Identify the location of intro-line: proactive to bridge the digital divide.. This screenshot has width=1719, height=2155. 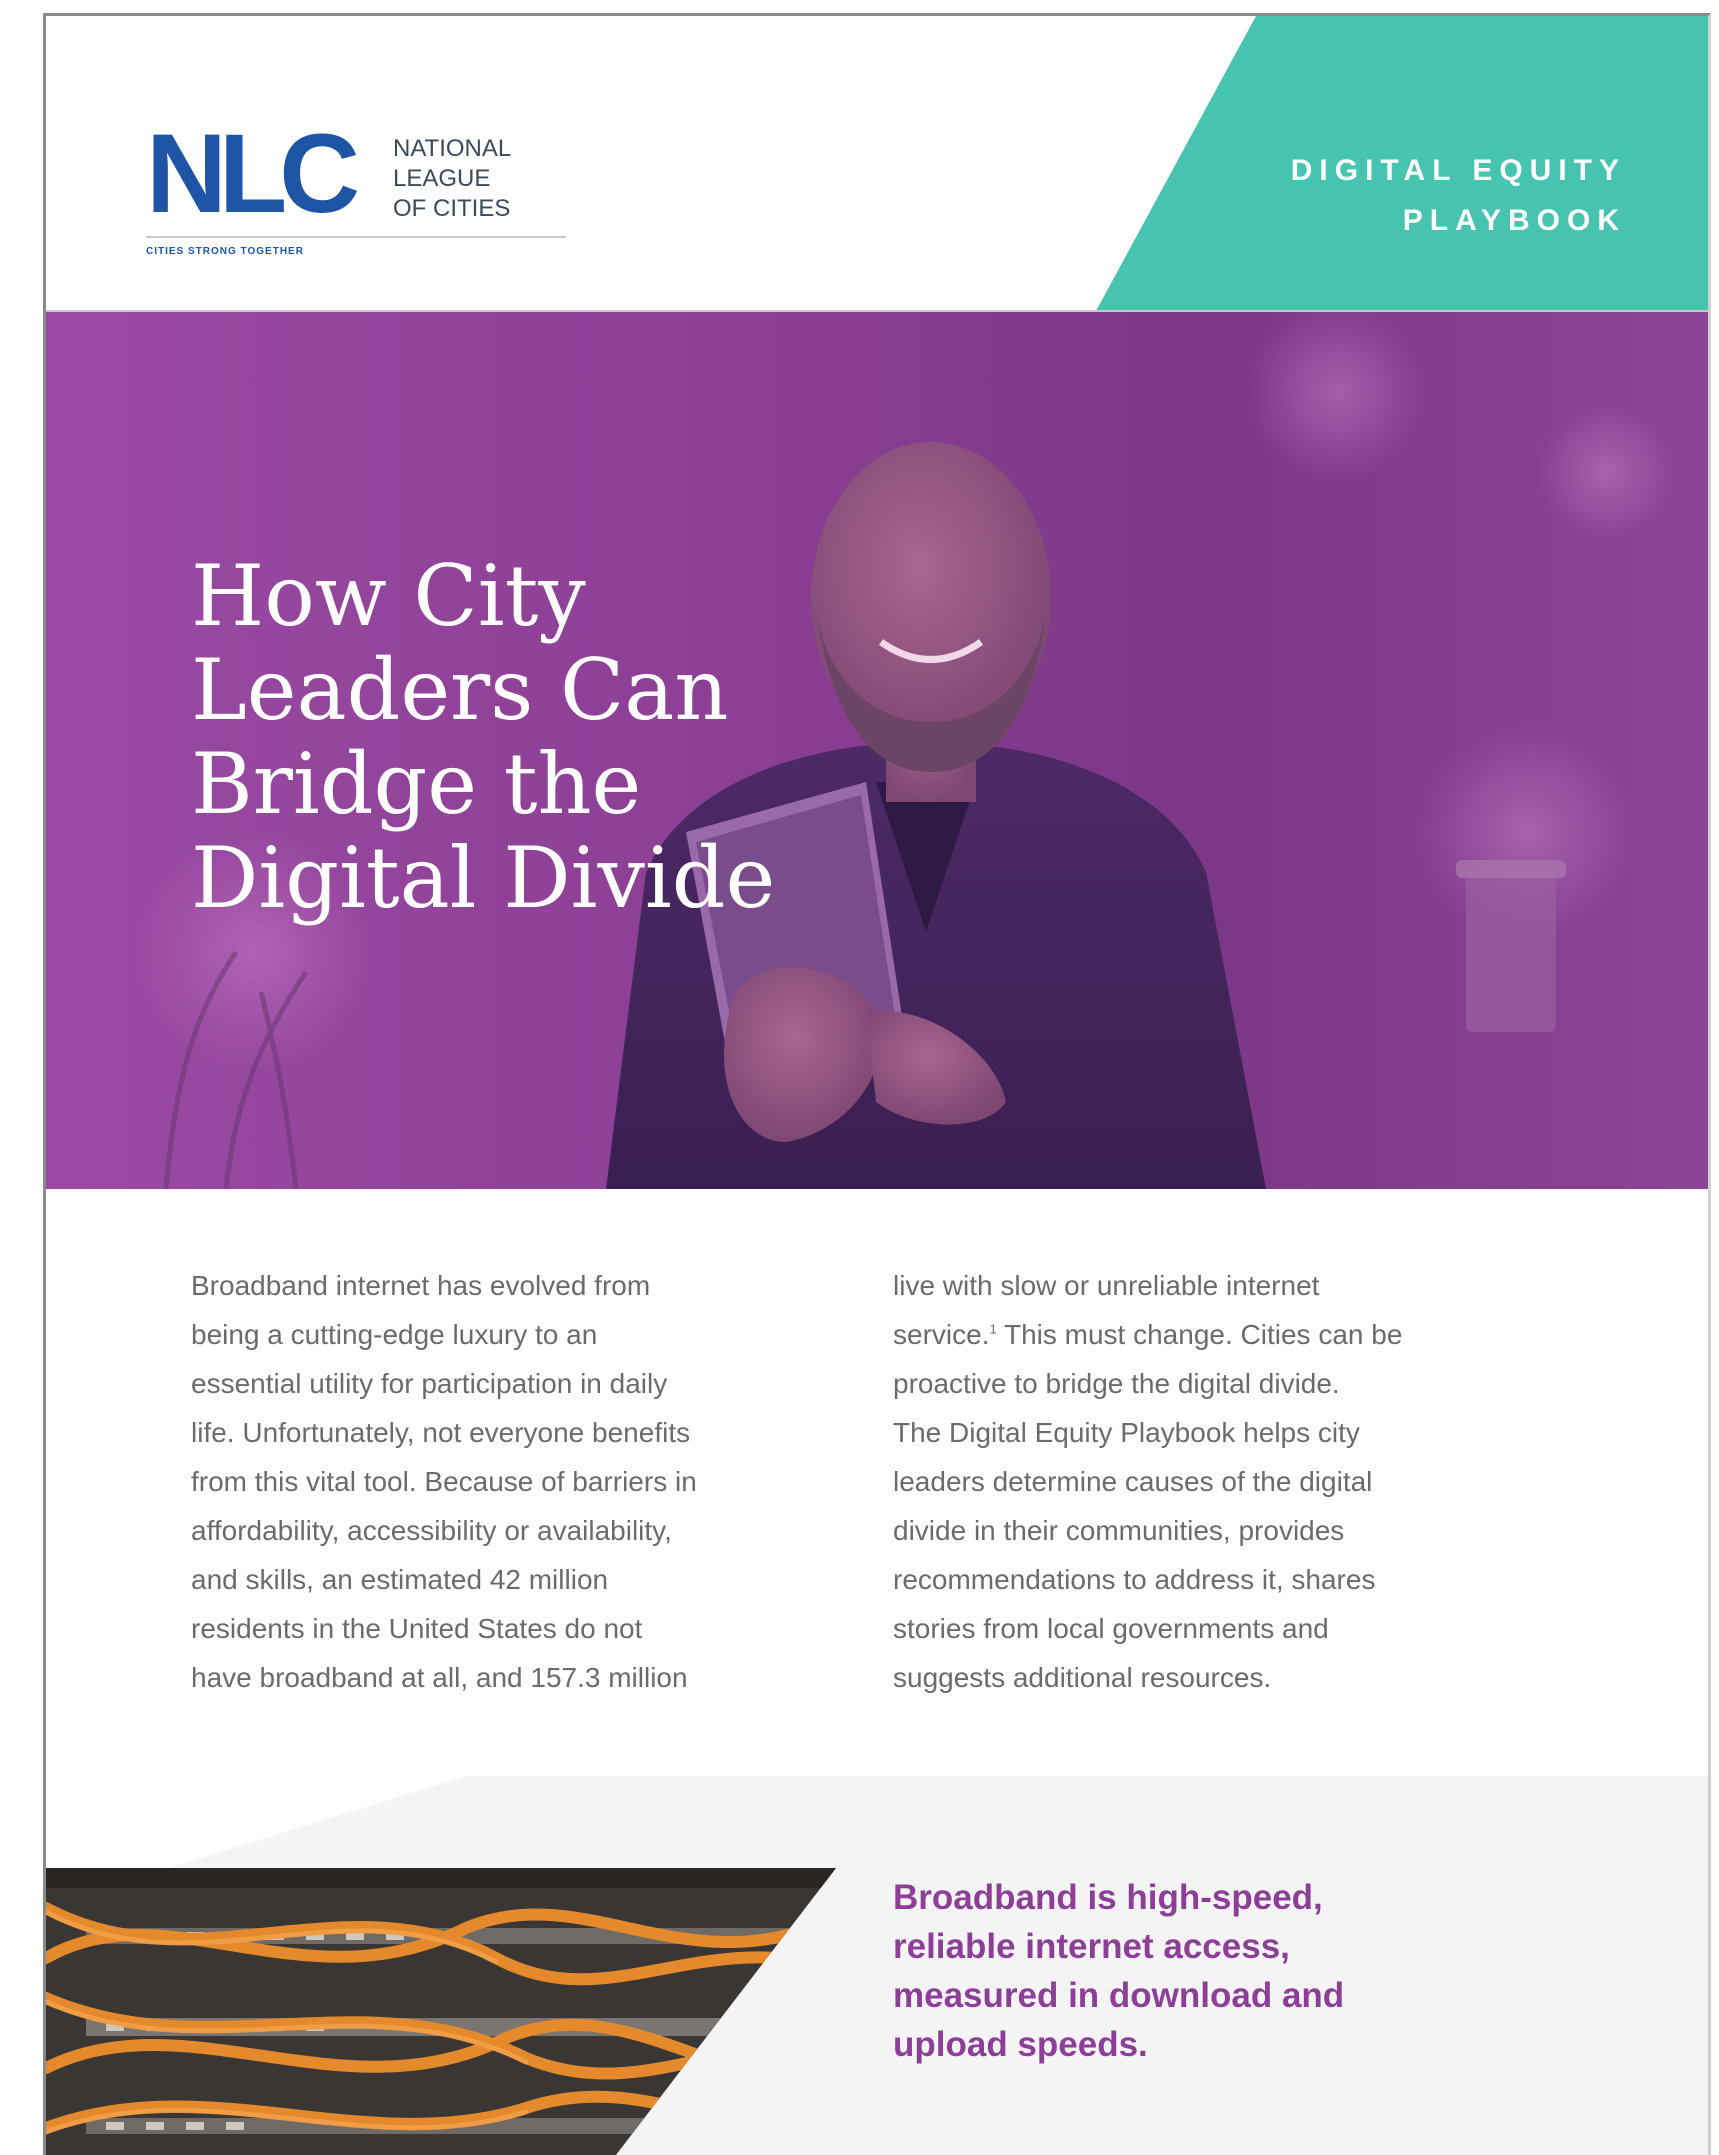
(1116, 1383).